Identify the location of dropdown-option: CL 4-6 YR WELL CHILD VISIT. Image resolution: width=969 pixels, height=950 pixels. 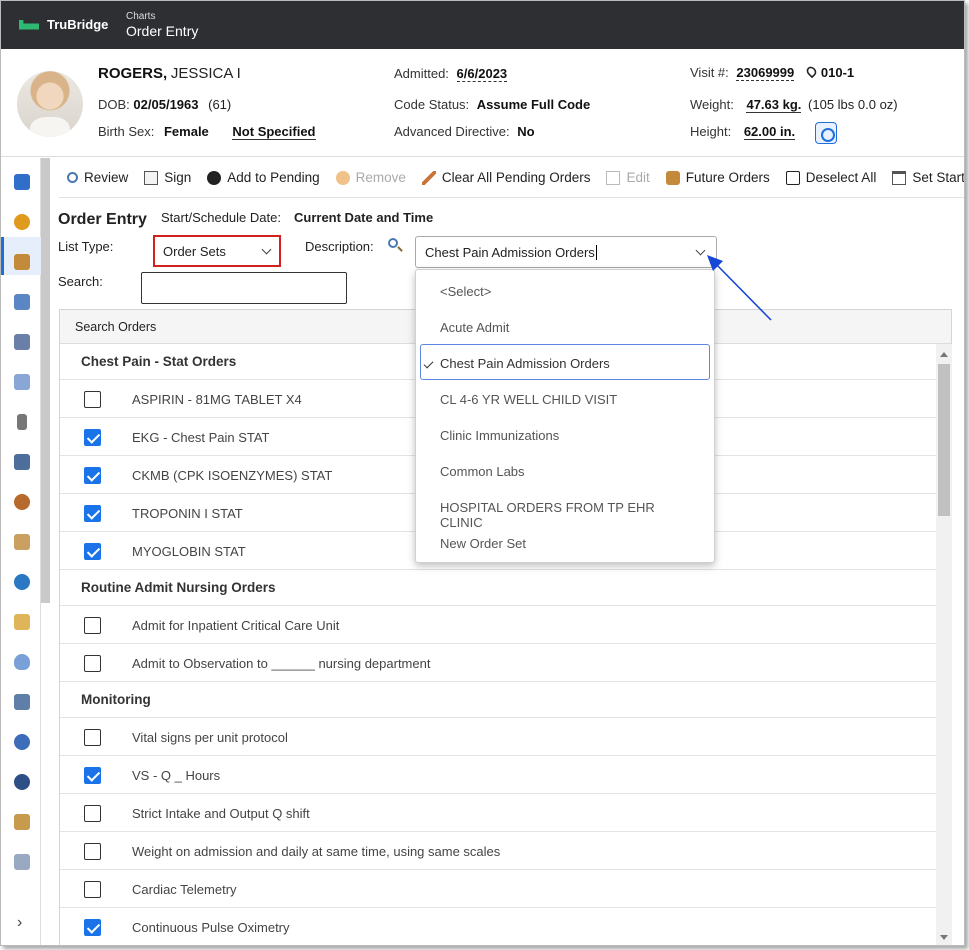
(565, 398).